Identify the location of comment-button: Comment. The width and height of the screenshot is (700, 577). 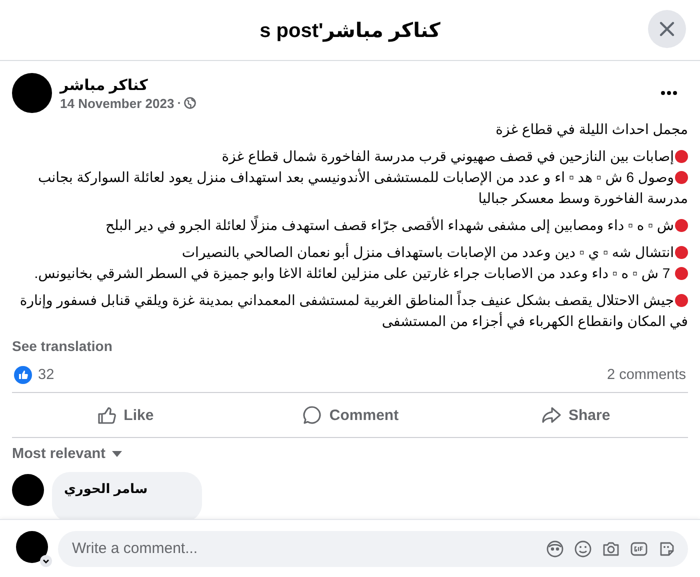
(350, 415).